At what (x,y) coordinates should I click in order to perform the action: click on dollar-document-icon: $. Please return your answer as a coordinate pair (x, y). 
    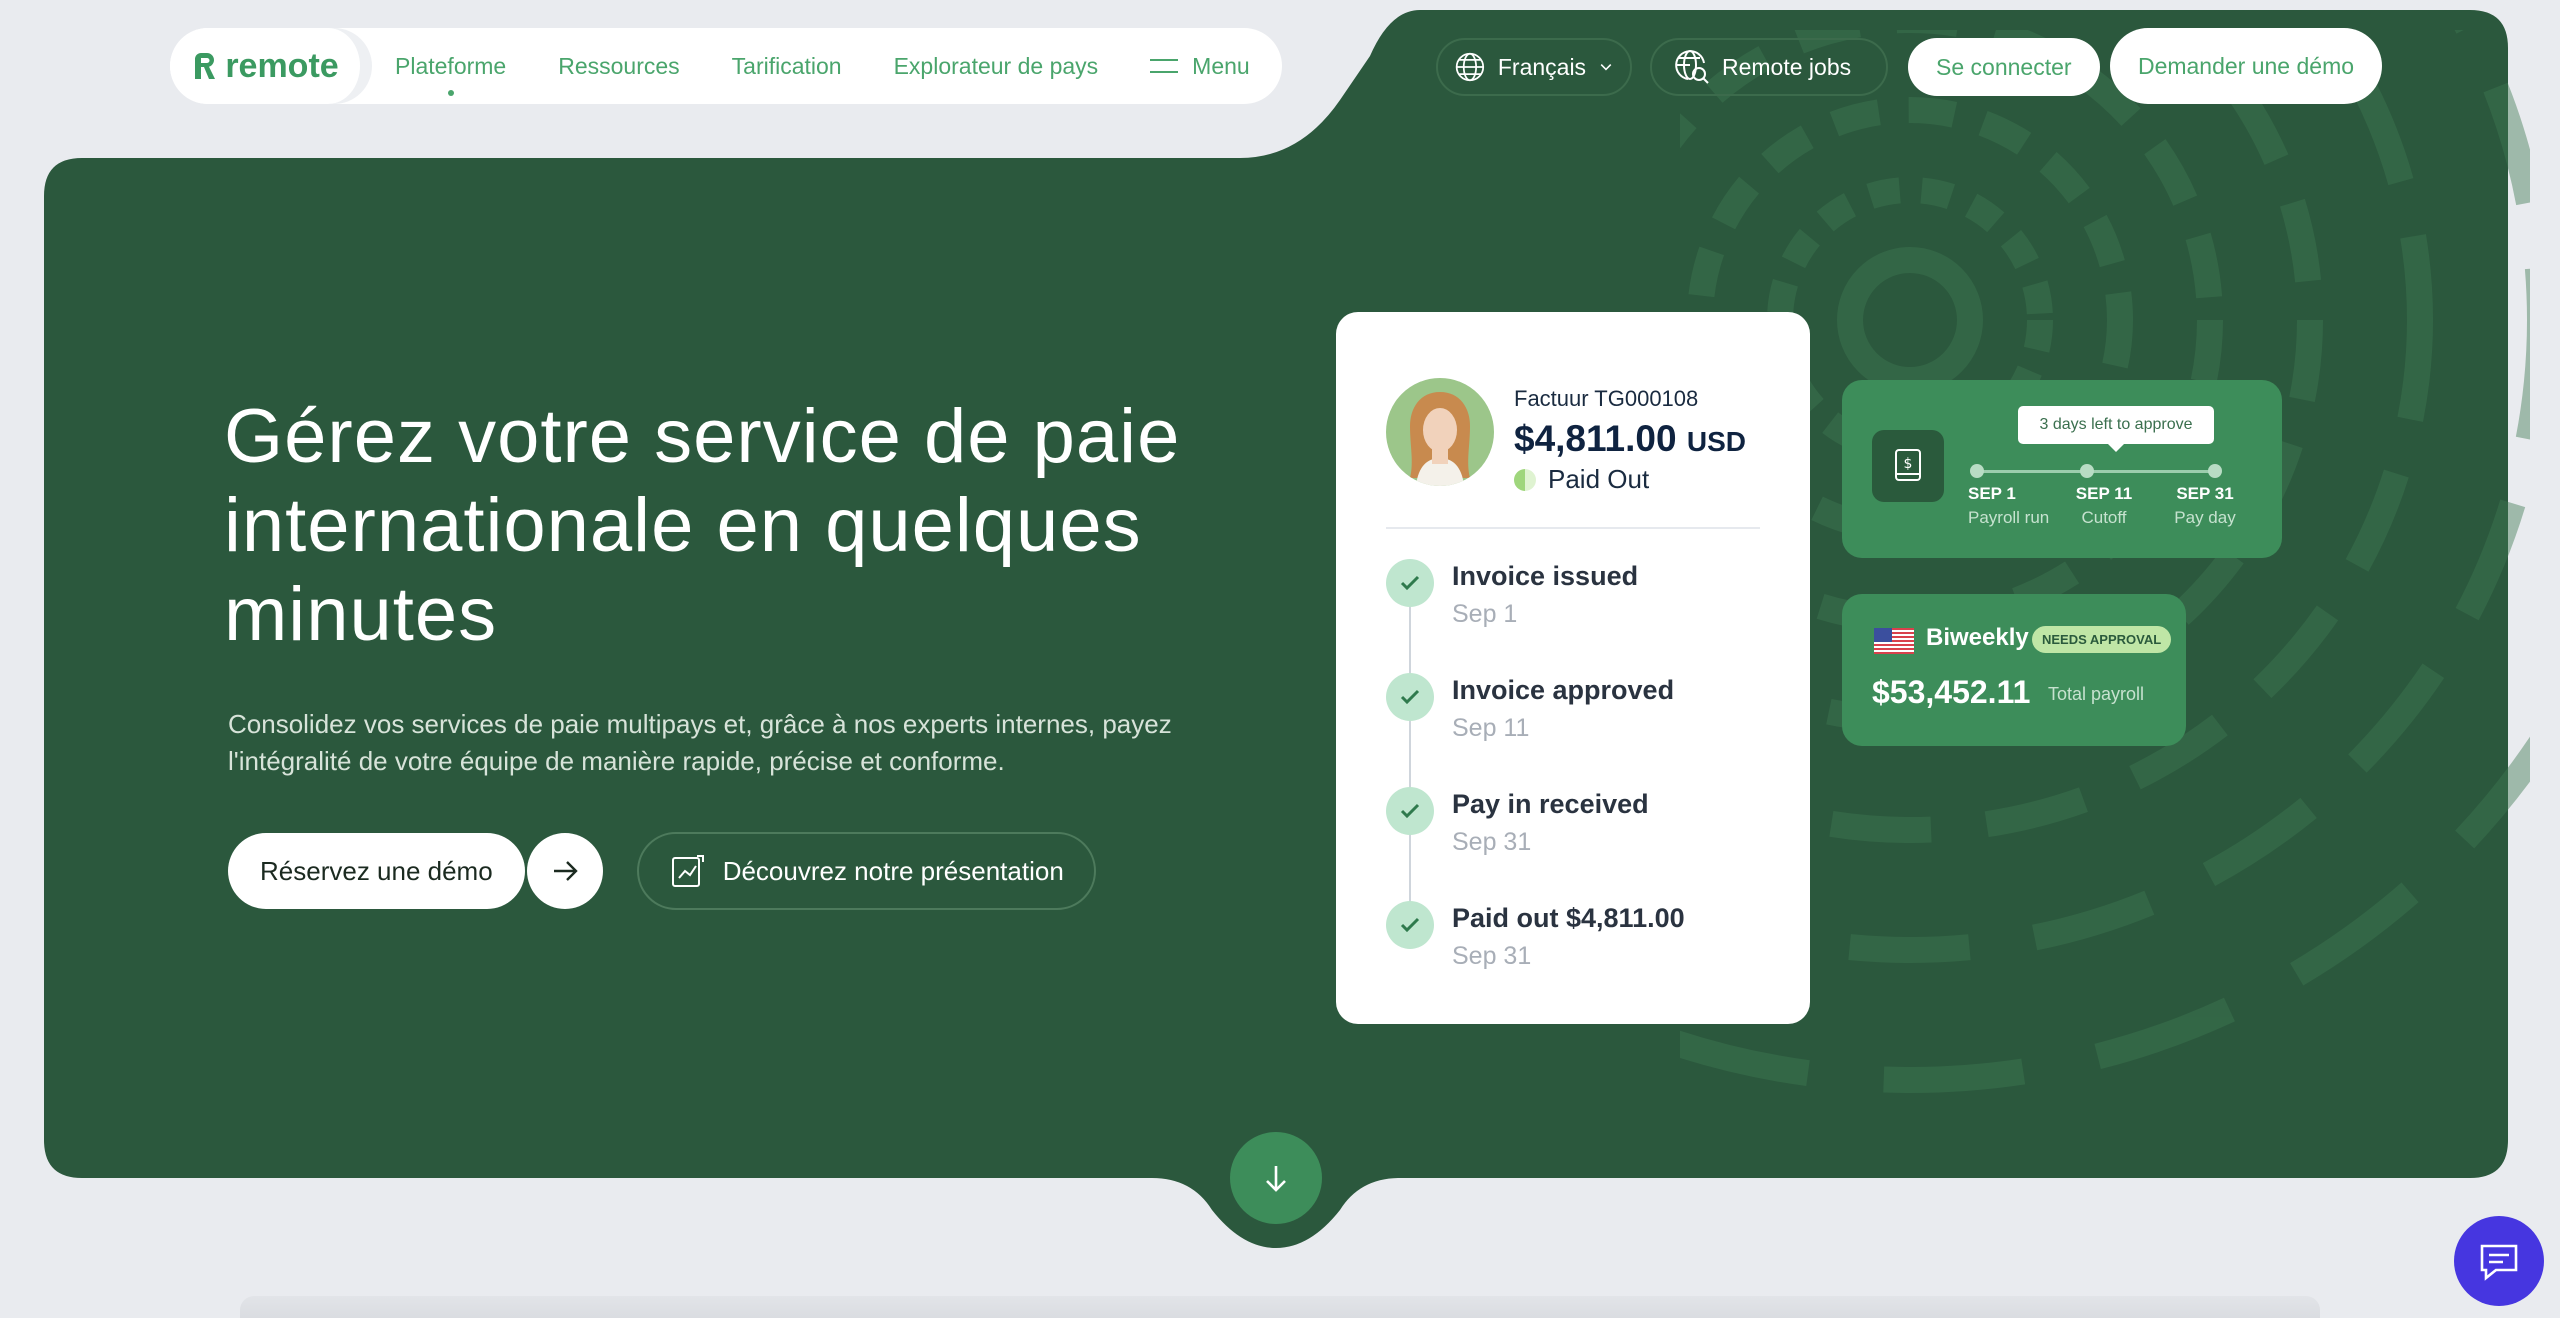
    Looking at the image, I should click on (1908, 466).